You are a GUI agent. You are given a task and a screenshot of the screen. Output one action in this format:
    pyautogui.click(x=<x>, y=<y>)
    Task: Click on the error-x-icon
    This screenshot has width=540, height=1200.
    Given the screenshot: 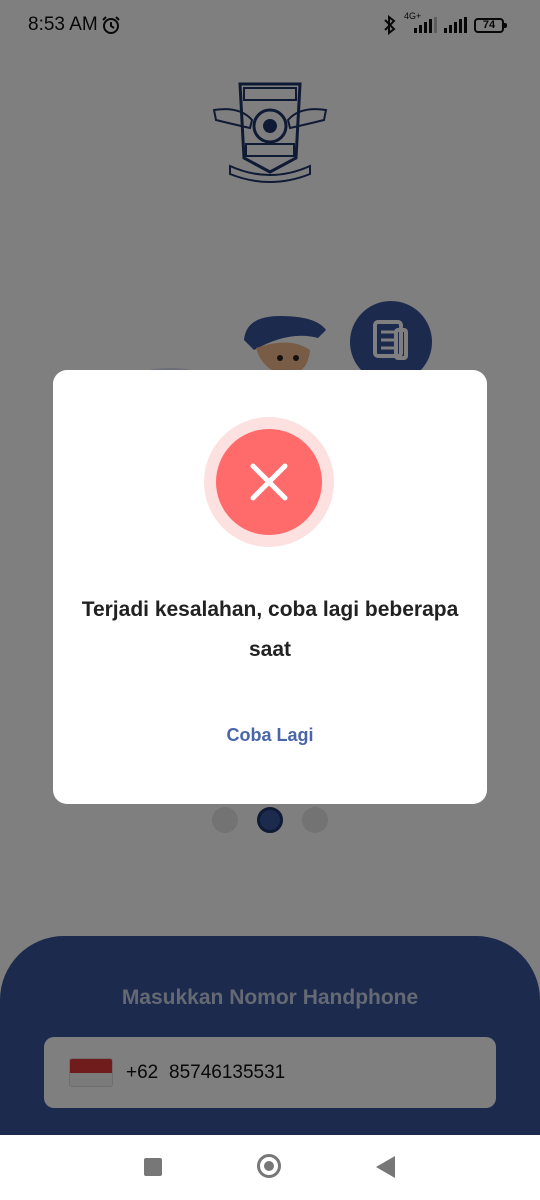 What is the action you would take?
    pyautogui.click(x=269, y=482)
    